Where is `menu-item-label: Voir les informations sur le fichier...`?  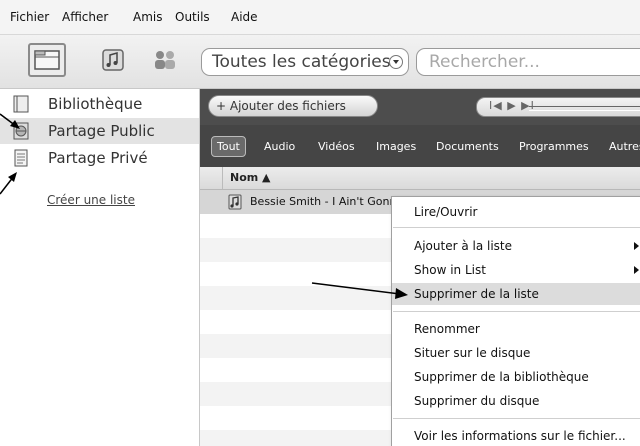
menu-item-label: Voir les informations sur le fichier... is located at coordinates (520, 436).